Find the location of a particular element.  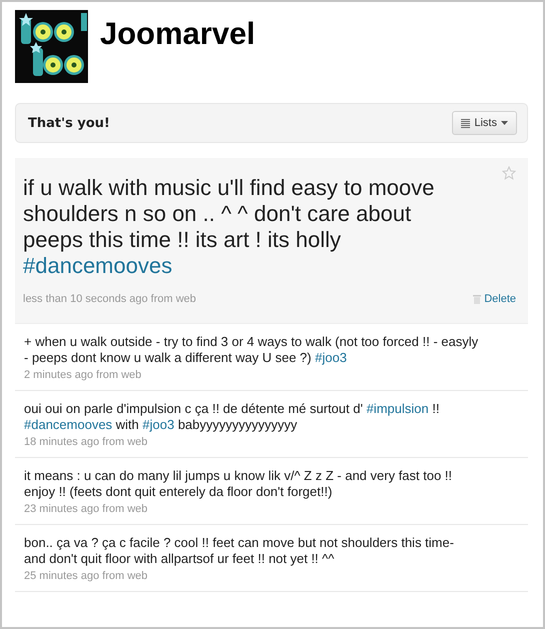

tweet-timestamp: 18 minutes ago from web is located at coordinates (86, 442).